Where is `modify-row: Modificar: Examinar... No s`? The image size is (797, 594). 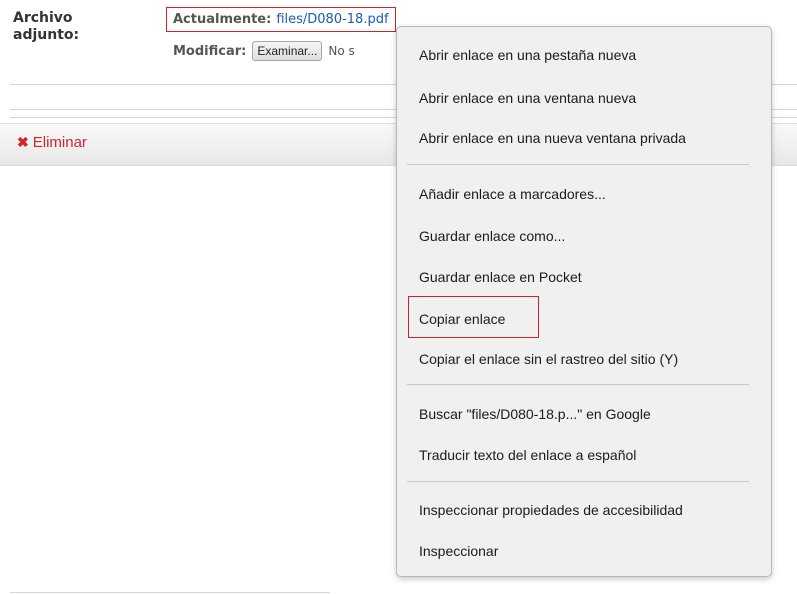 modify-row: Modificar: Examinar... No s is located at coordinates (264, 51).